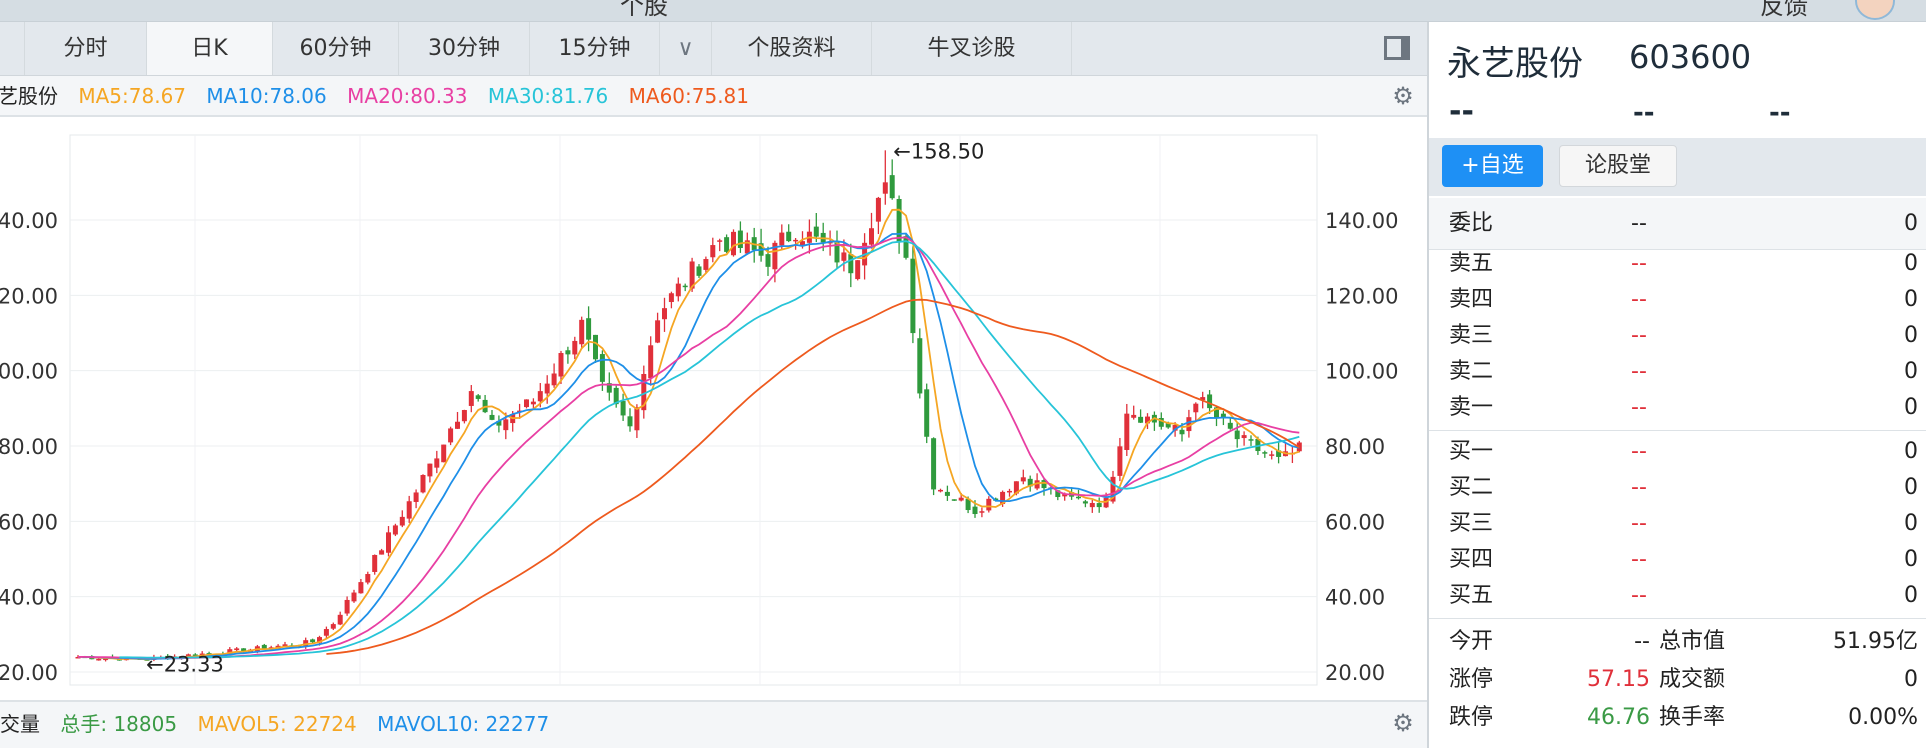  I want to click on add-watchlist-button: +自选, so click(1492, 166).